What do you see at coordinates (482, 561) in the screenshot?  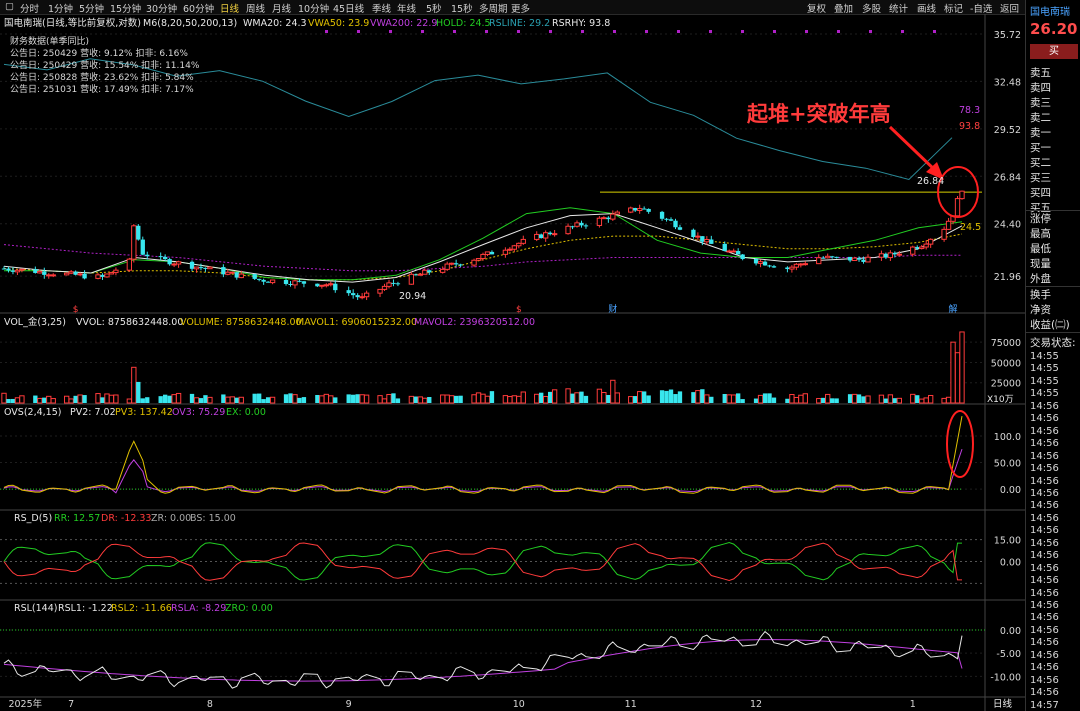 I see `series-rr` at bounding box center [482, 561].